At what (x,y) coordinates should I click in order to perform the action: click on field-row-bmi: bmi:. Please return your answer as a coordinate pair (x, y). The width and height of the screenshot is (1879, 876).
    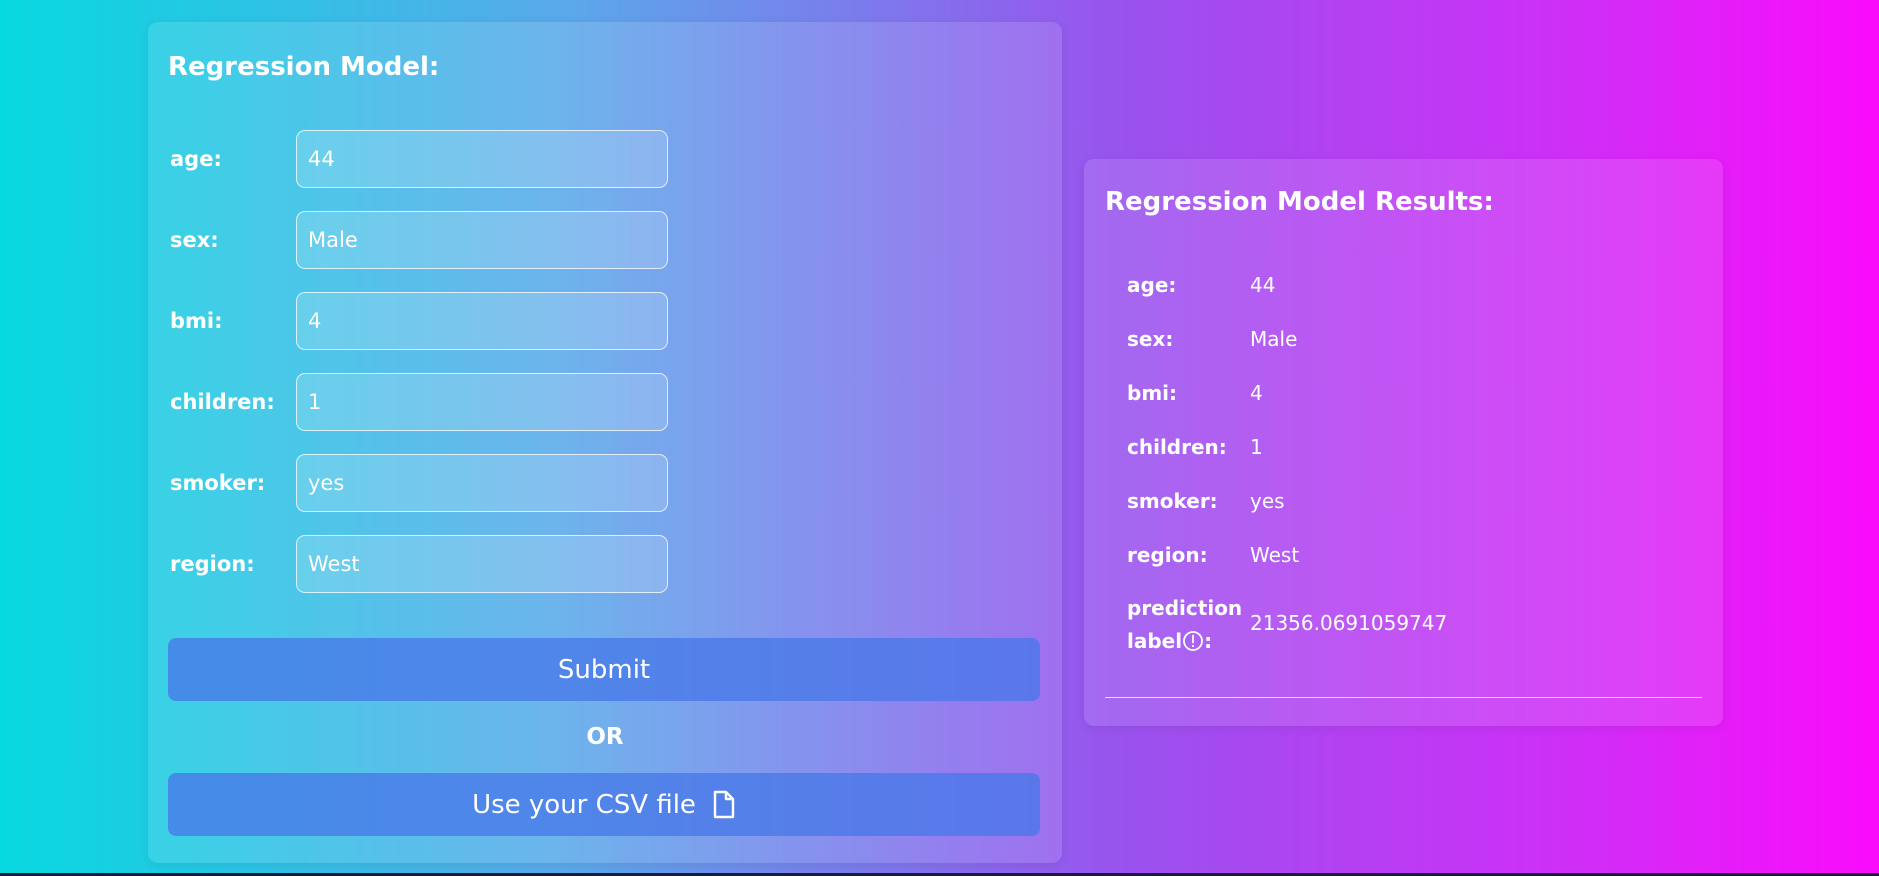
    Looking at the image, I should click on (419, 321).